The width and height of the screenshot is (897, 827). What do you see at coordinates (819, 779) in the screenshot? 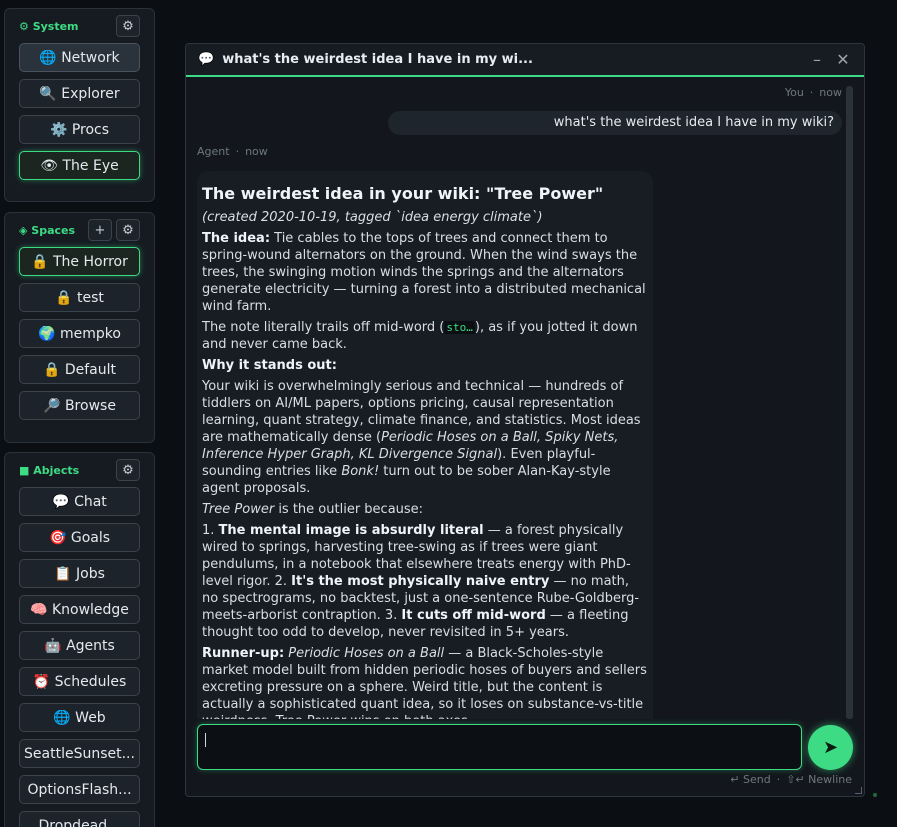
I see `newline-hint: ⇧↵ Newline` at bounding box center [819, 779].